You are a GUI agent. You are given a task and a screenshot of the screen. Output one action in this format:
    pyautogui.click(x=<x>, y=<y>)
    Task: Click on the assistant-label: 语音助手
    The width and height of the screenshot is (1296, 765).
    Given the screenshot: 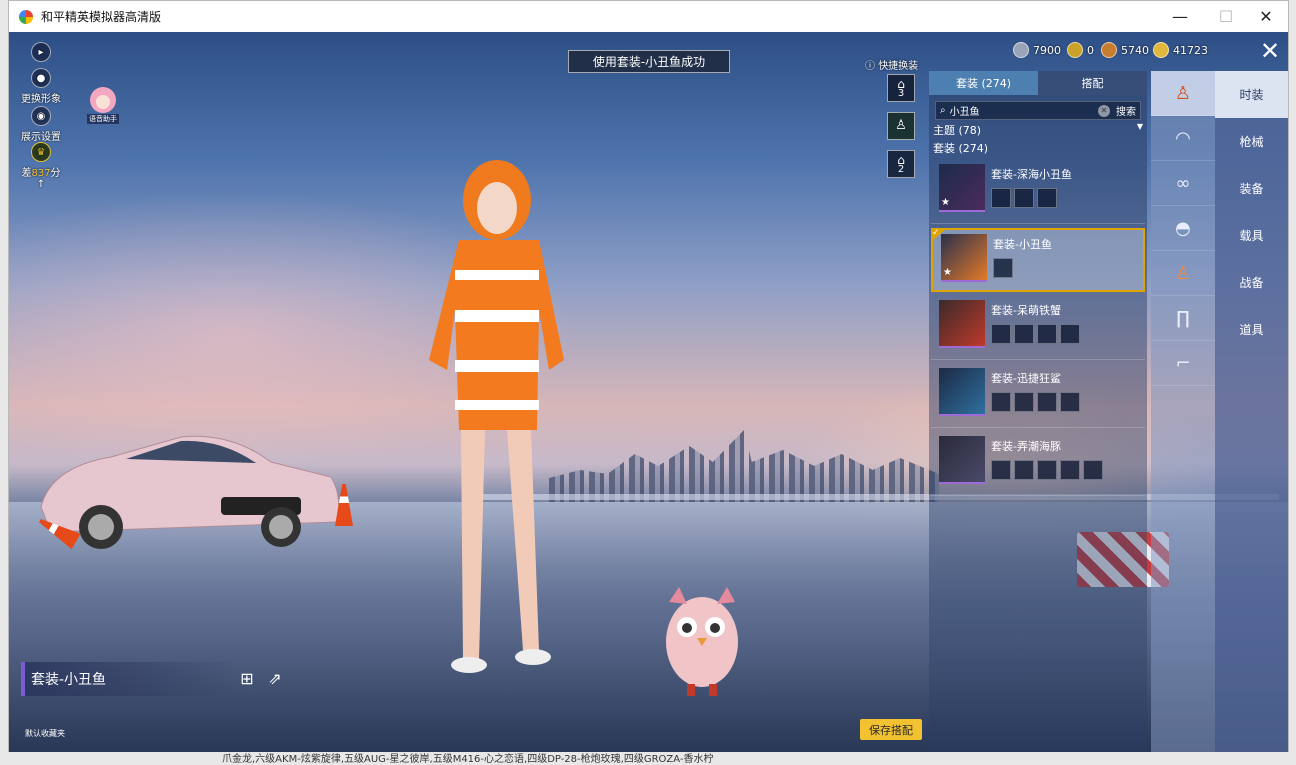 What is the action you would take?
    pyautogui.click(x=103, y=119)
    